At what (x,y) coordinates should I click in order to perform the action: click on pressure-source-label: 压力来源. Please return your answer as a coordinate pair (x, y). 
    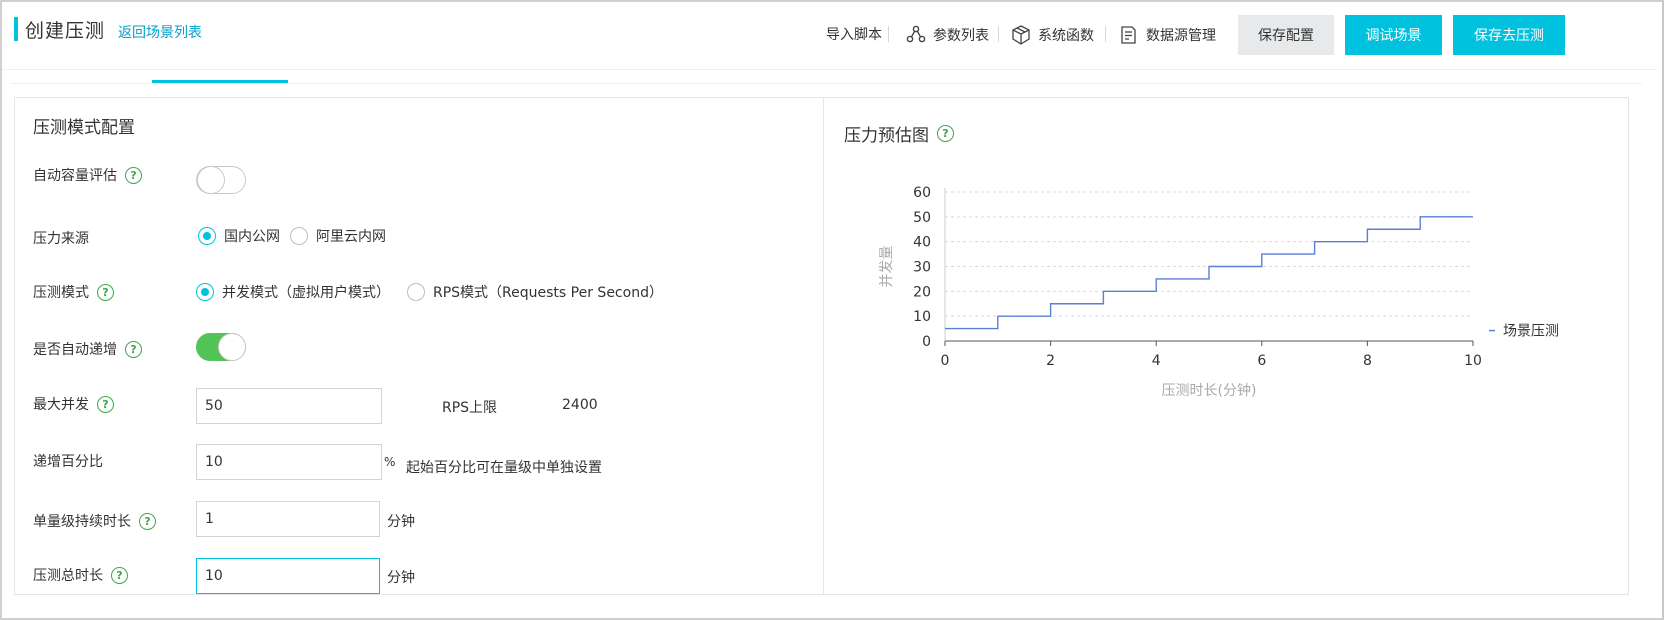
    Looking at the image, I should click on (61, 239).